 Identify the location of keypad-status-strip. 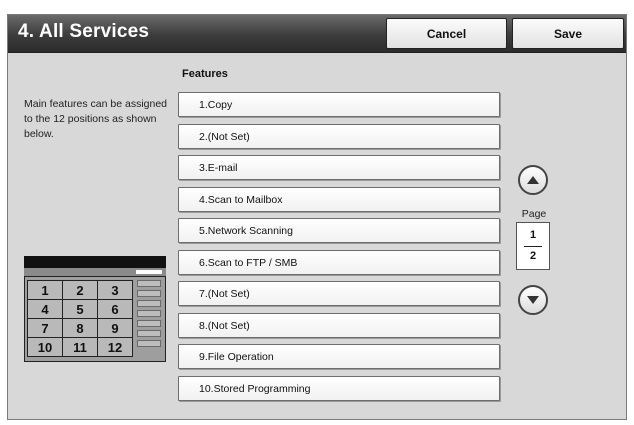
(95, 272).